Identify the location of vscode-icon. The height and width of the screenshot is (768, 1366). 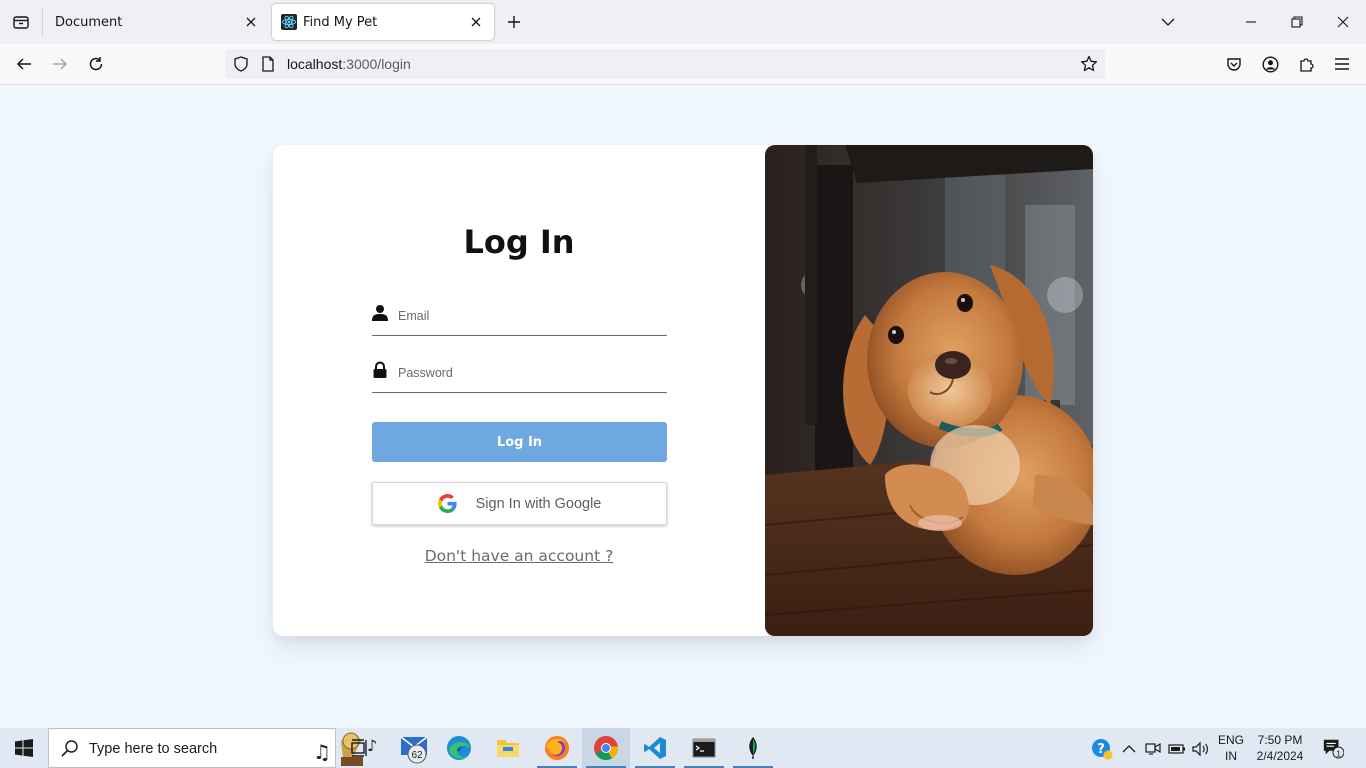
(655, 748).